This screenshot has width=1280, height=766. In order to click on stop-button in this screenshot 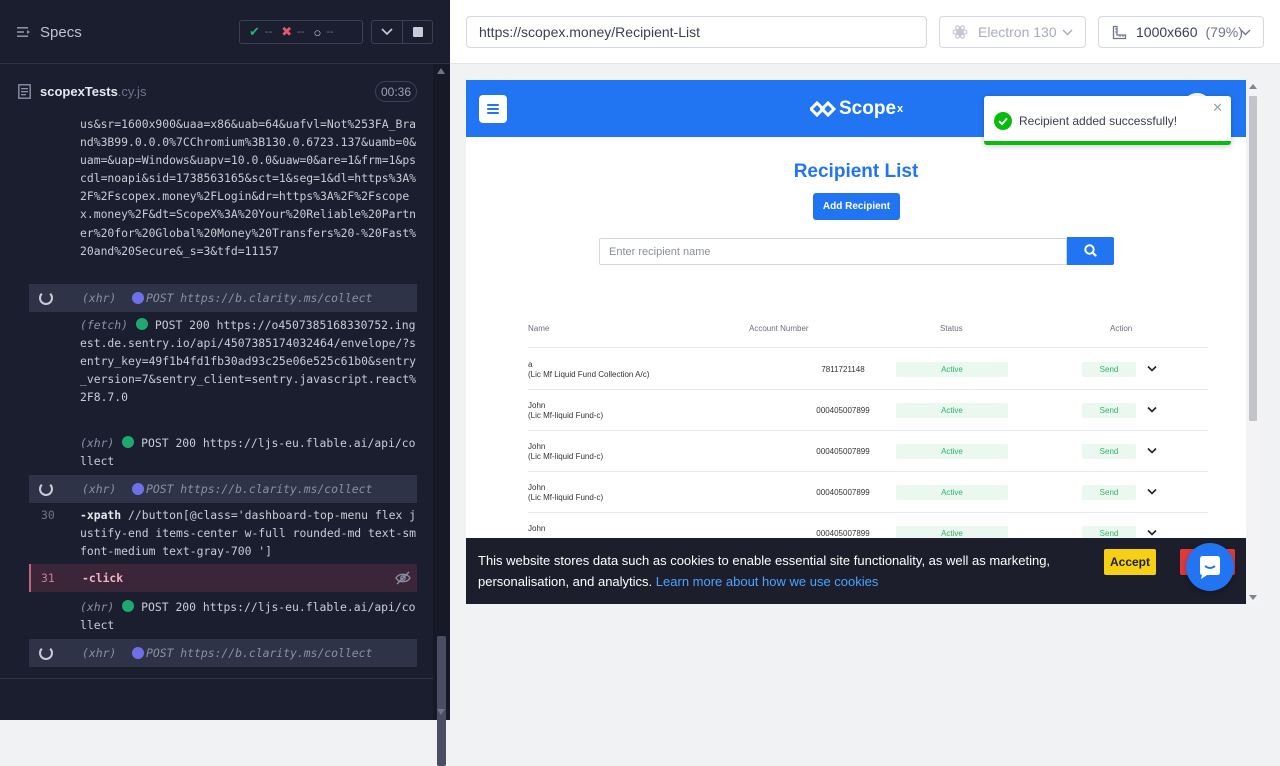, I will do `click(418, 32)`.